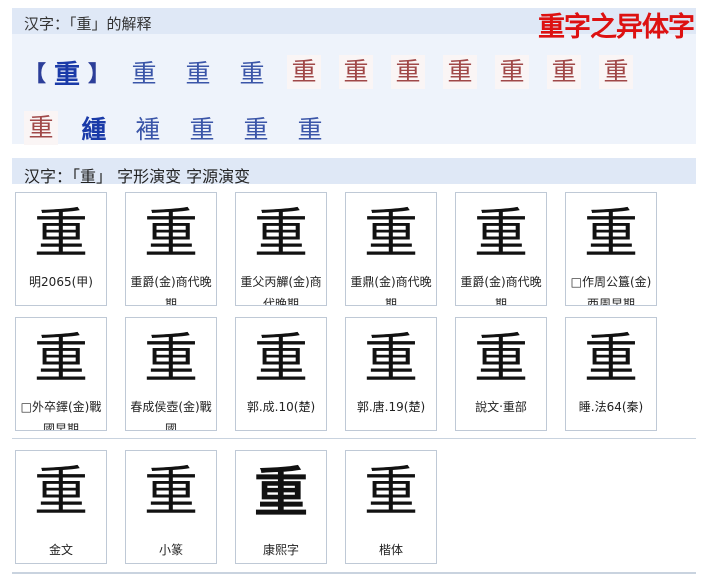  What do you see at coordinates (281, 407) in the screenshot?
I see `glyph-caption: 郭.成.10(楚)` at bounding box center [281, 407].